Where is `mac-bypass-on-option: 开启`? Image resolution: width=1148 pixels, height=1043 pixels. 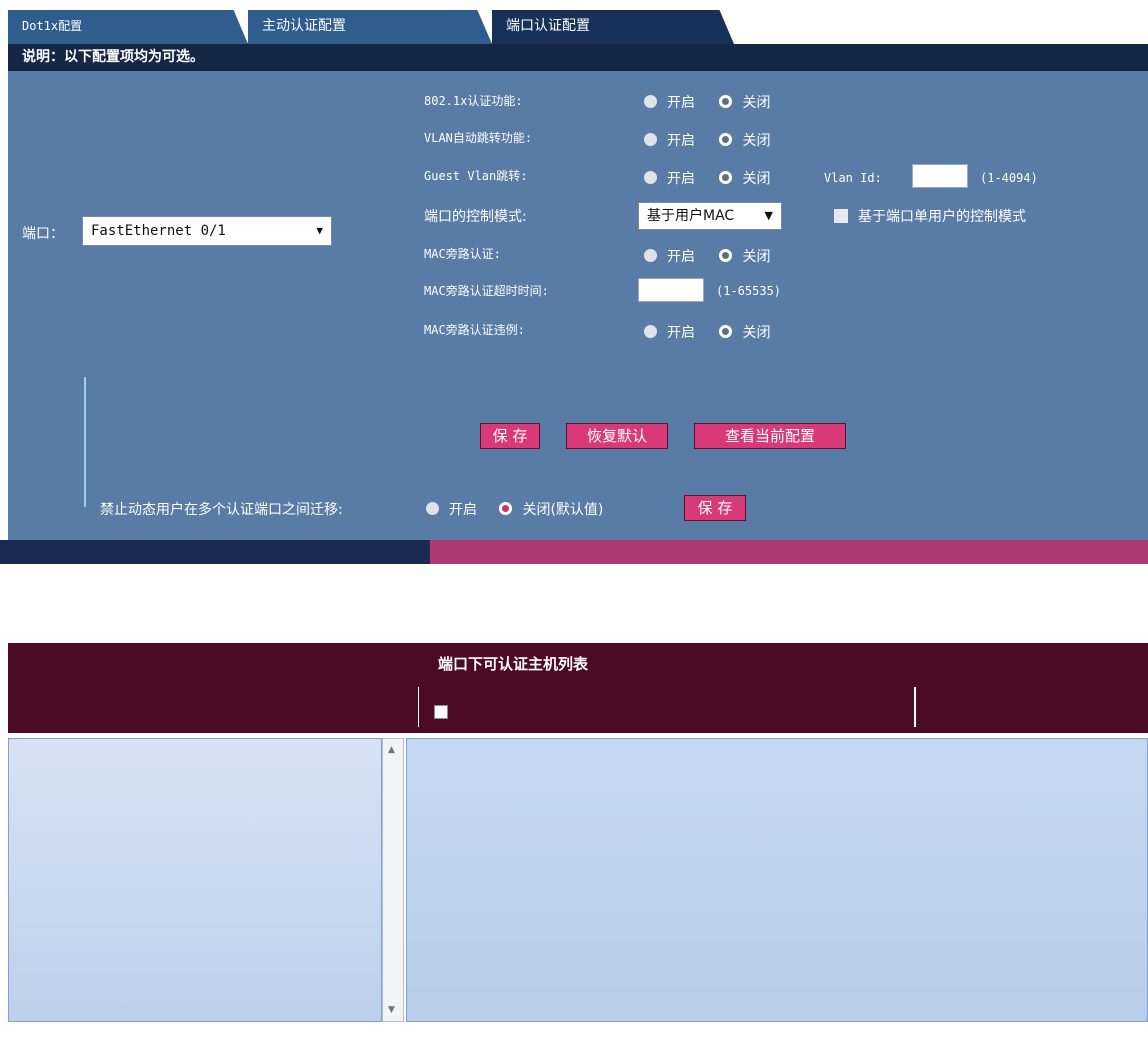 mac-bypass-on-option: 开启 is located at coordinates (669, 257).